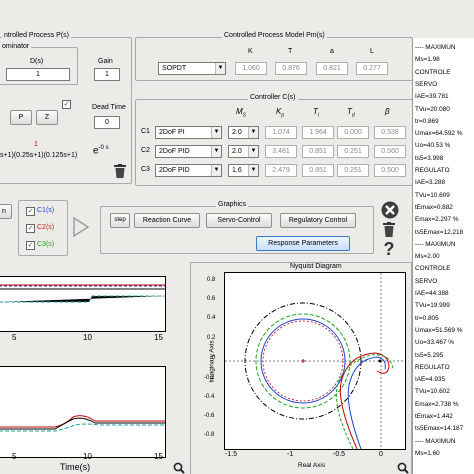  What do you see at coordinates (188, 132) in the screenshot?
I see `row-c1-type-dropdown: 2DoF PI ▼` at bounding box center [188, 132].